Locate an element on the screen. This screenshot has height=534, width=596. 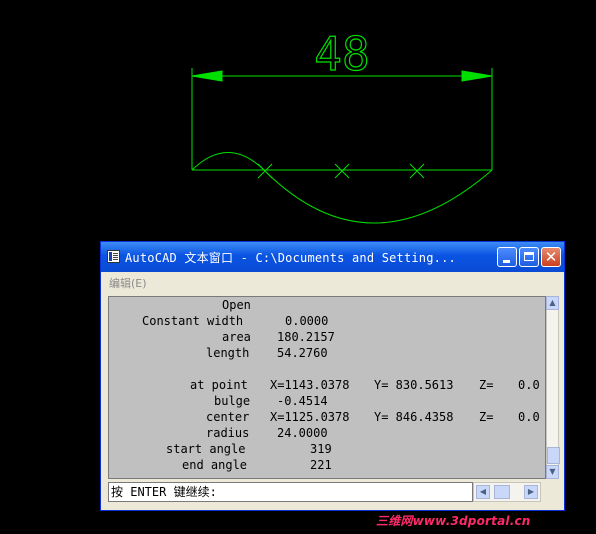
line-value: -0.4514 is located at coordinates (302, 401).